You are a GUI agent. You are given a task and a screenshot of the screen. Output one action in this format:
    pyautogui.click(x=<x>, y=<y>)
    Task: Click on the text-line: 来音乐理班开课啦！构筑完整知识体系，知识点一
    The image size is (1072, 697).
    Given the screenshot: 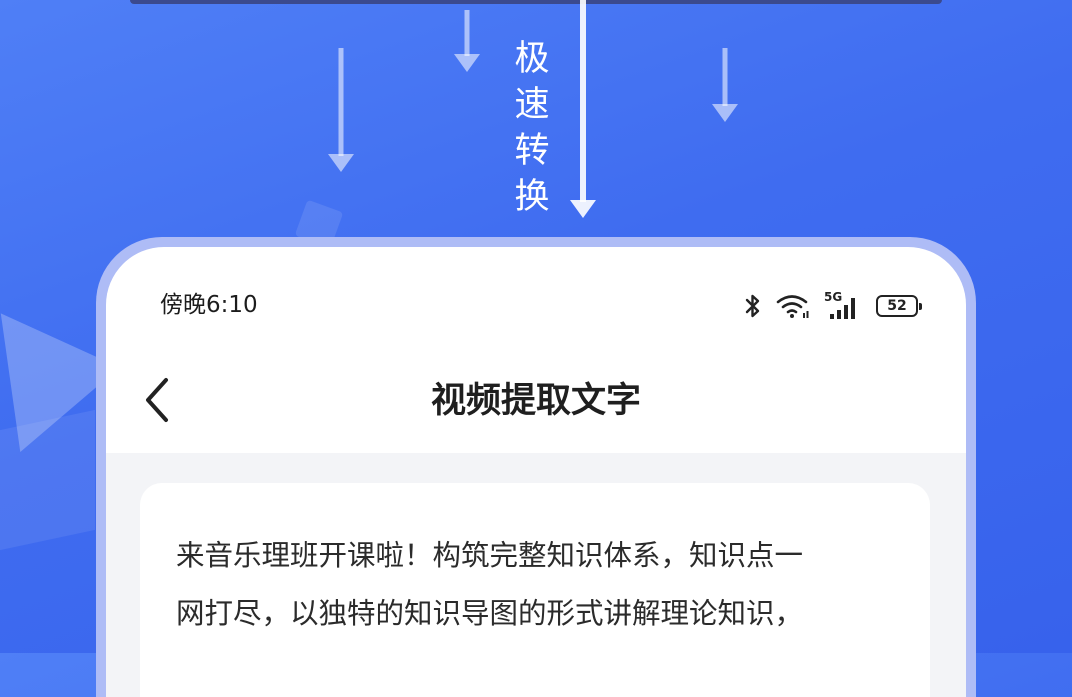 What is the action you would take?
    pyautogui.click(x=490, y=555)
    